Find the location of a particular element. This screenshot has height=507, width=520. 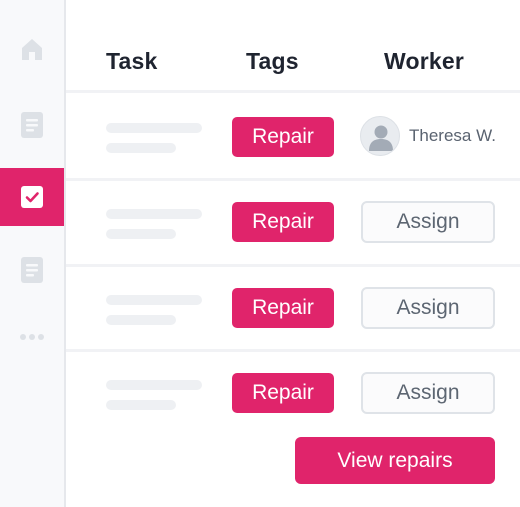

column-header-task: Task is located at coordinates (132, 61).